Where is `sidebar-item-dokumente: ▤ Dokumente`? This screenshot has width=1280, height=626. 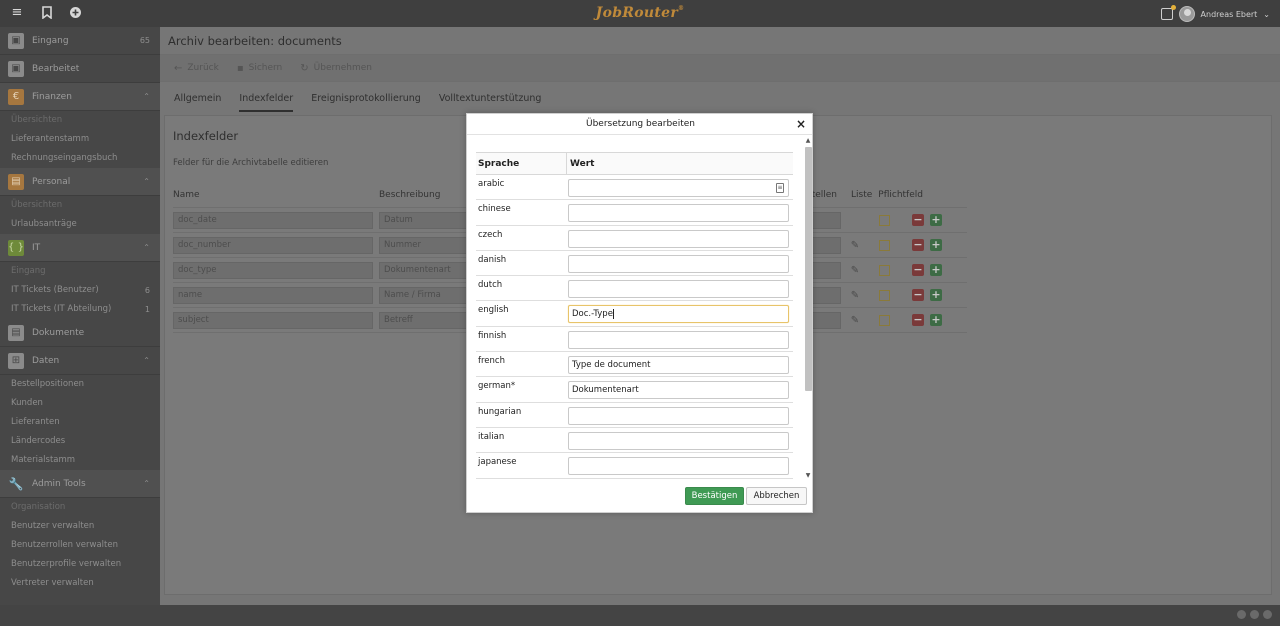
sidebar-item-dokumente: ▤ Dokumente is located at coordinates (80, 333).